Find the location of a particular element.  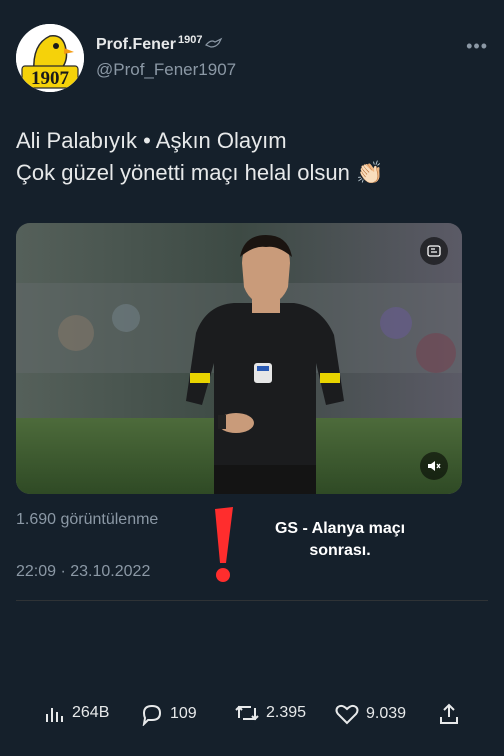

tweet-line-1: Ali Palabıyık • Aşkın Olayım is located at coordinates (151, 140).